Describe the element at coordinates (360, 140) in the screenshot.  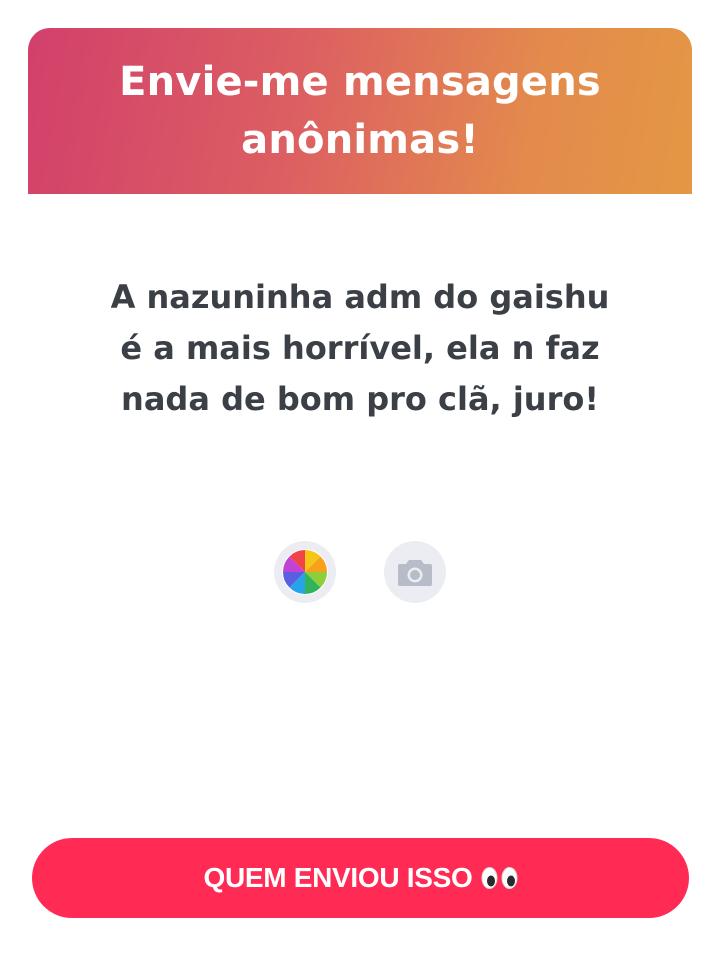
I see `header-title-line2: anônimas!` at that location.